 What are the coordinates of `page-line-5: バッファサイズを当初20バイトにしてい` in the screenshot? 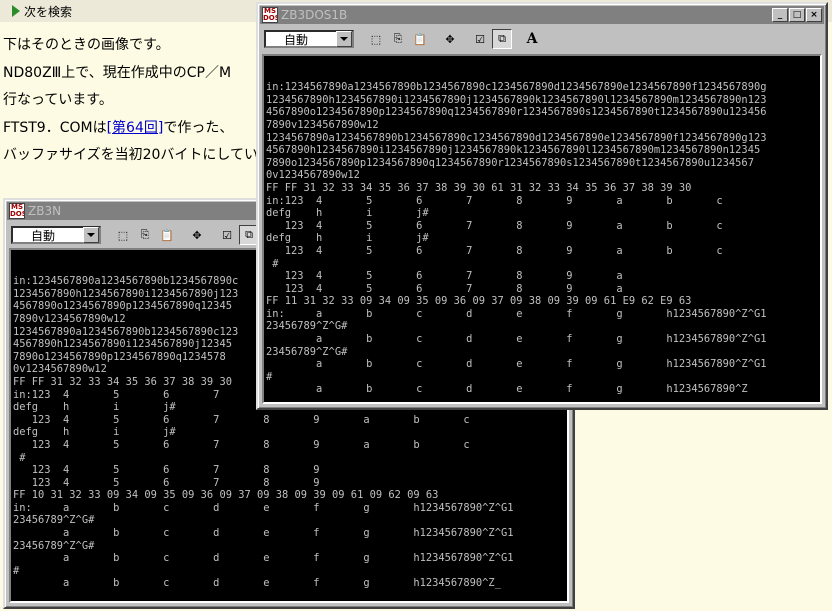 It's located at (130, 155).